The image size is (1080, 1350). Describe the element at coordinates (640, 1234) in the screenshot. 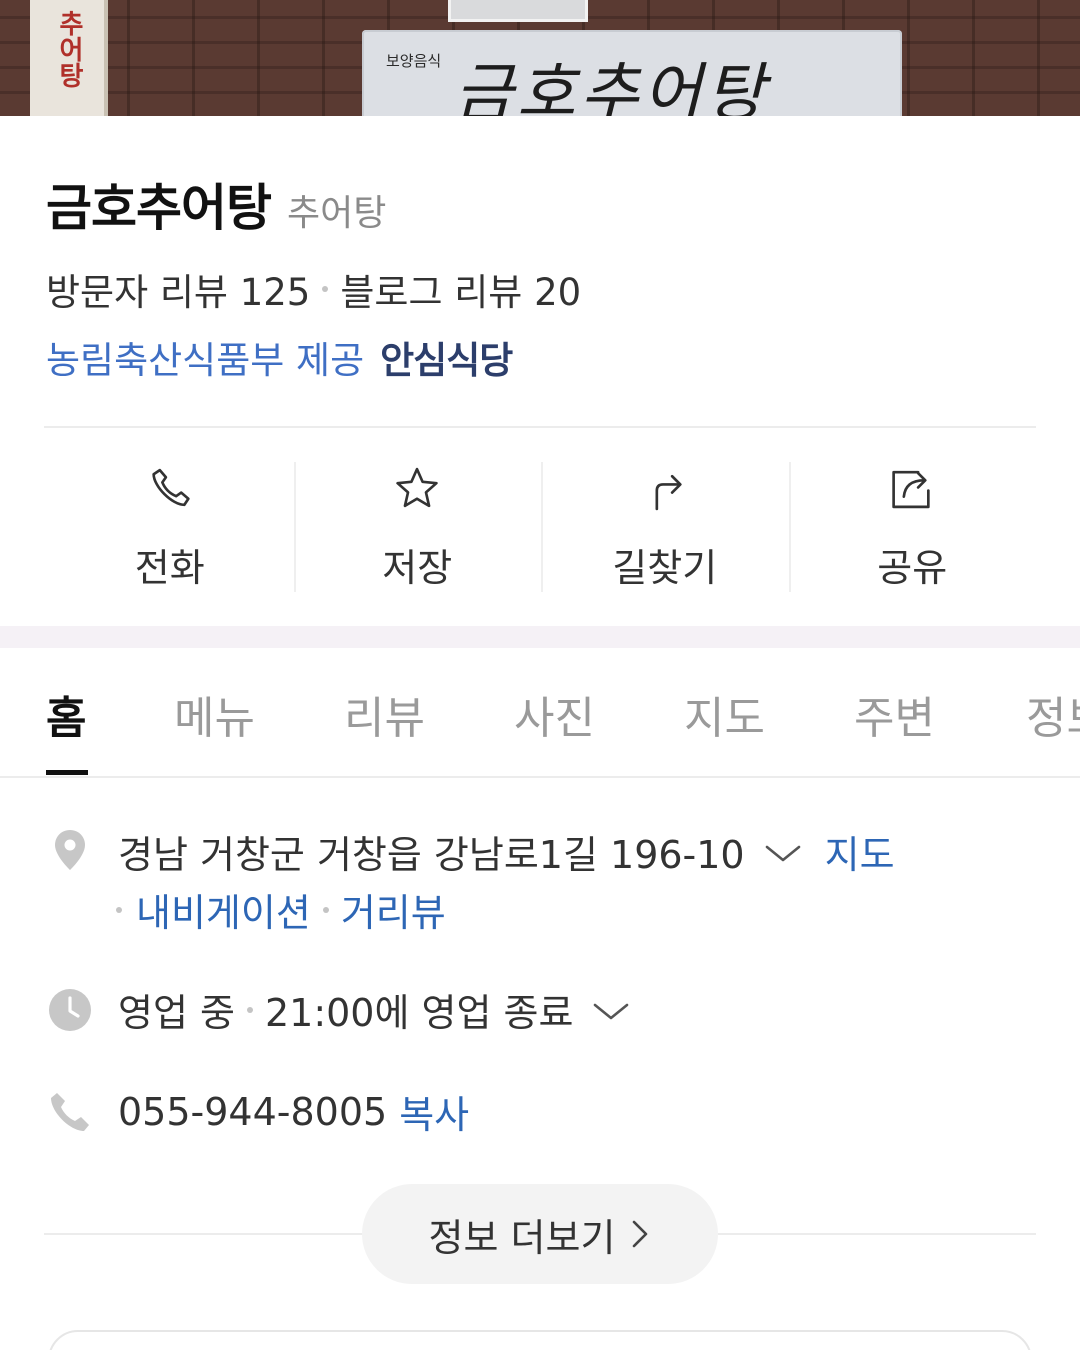

I see `chevron-right-icon` at that location.